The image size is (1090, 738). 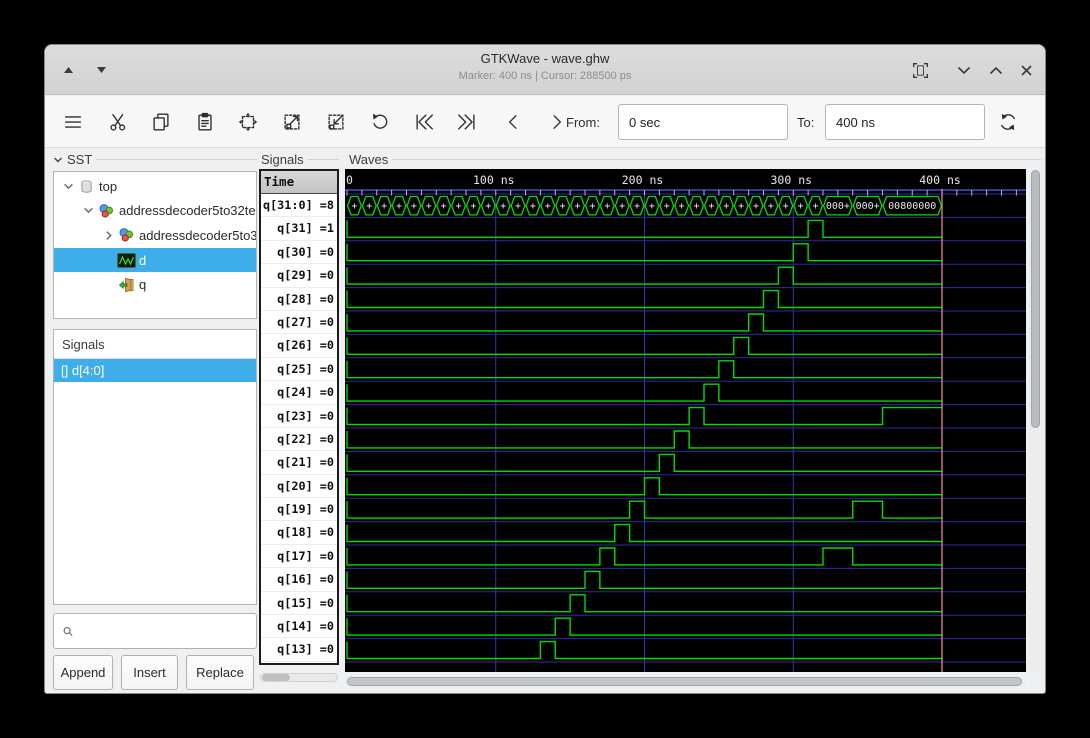 What do you see at coordinates (513, 122) in the screenshot?
I see `prev-transition-icon` at bounding box center [513, 122].